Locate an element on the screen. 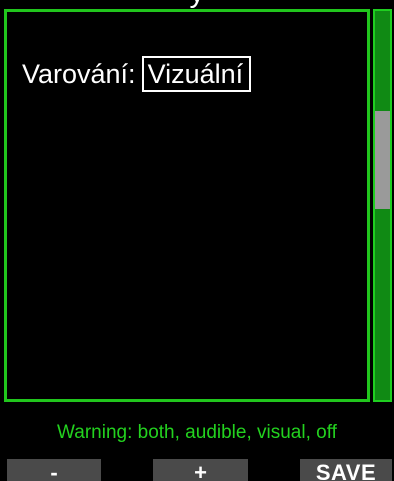 The height and width of the screenshot is (481, 394). scrollbar-thumb is located at coordinates (382, 160).